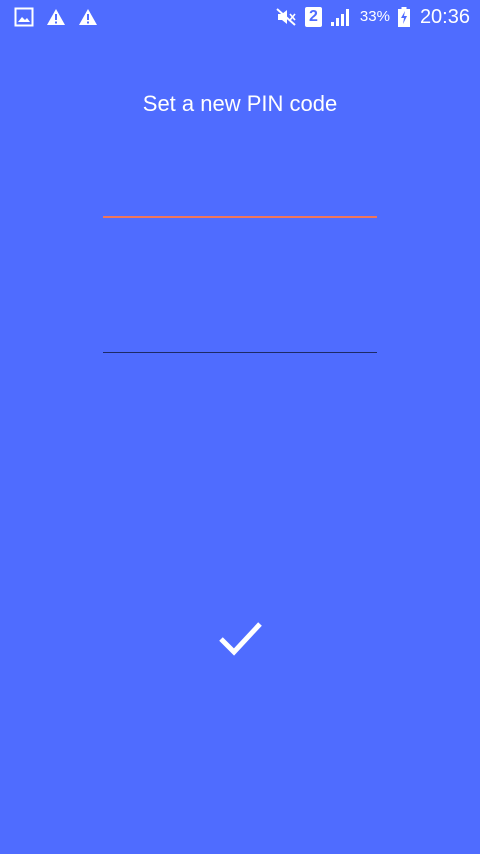  I want to click on signal-icon, so click(341, 17).